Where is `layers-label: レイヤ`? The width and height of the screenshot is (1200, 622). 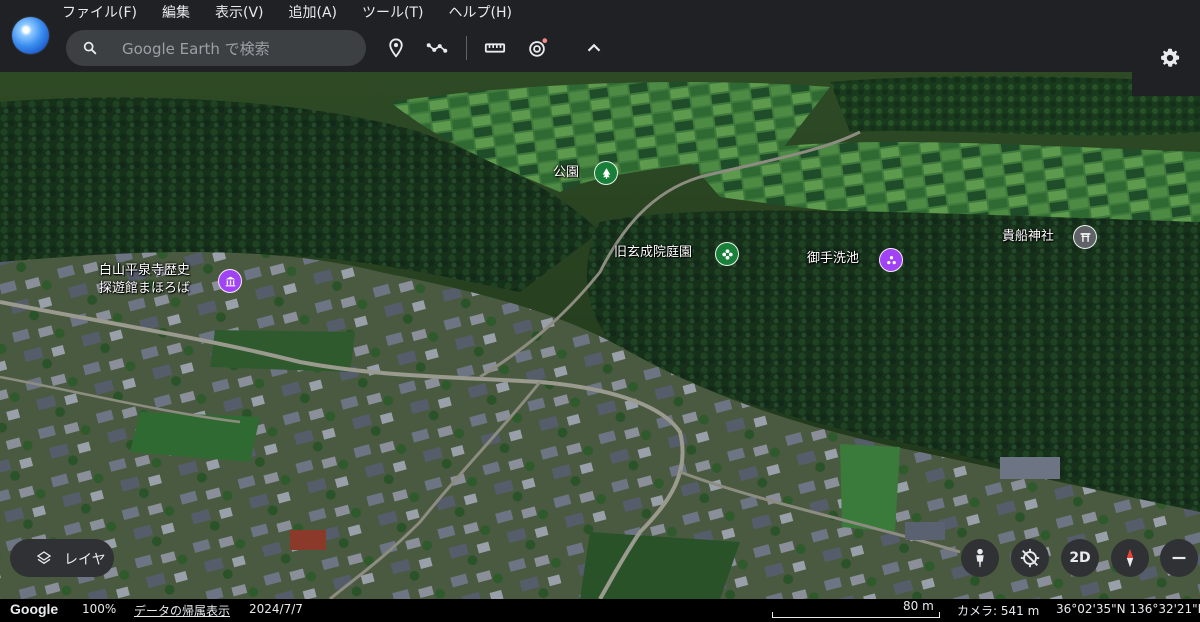
layers-label: レイヤ is located at coordinates (85, 560).